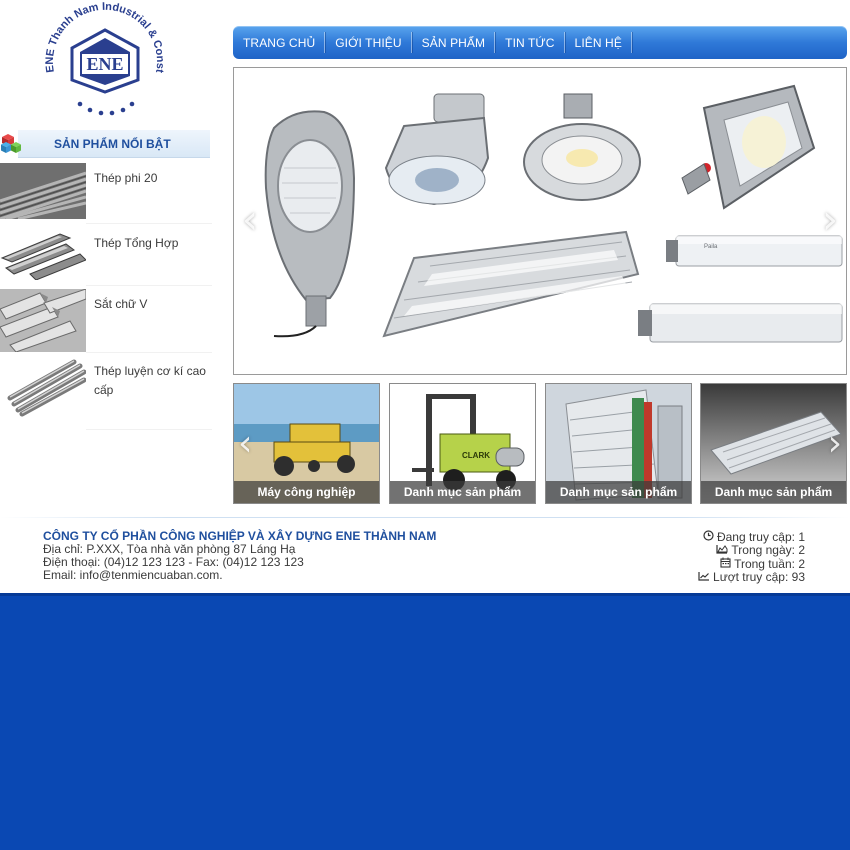 Image resolution: width=850 pixels, height=850 pixels. I want to click on category-card-danh-muc-3: Danh mục sản phẩm ›, so click(773, 443).